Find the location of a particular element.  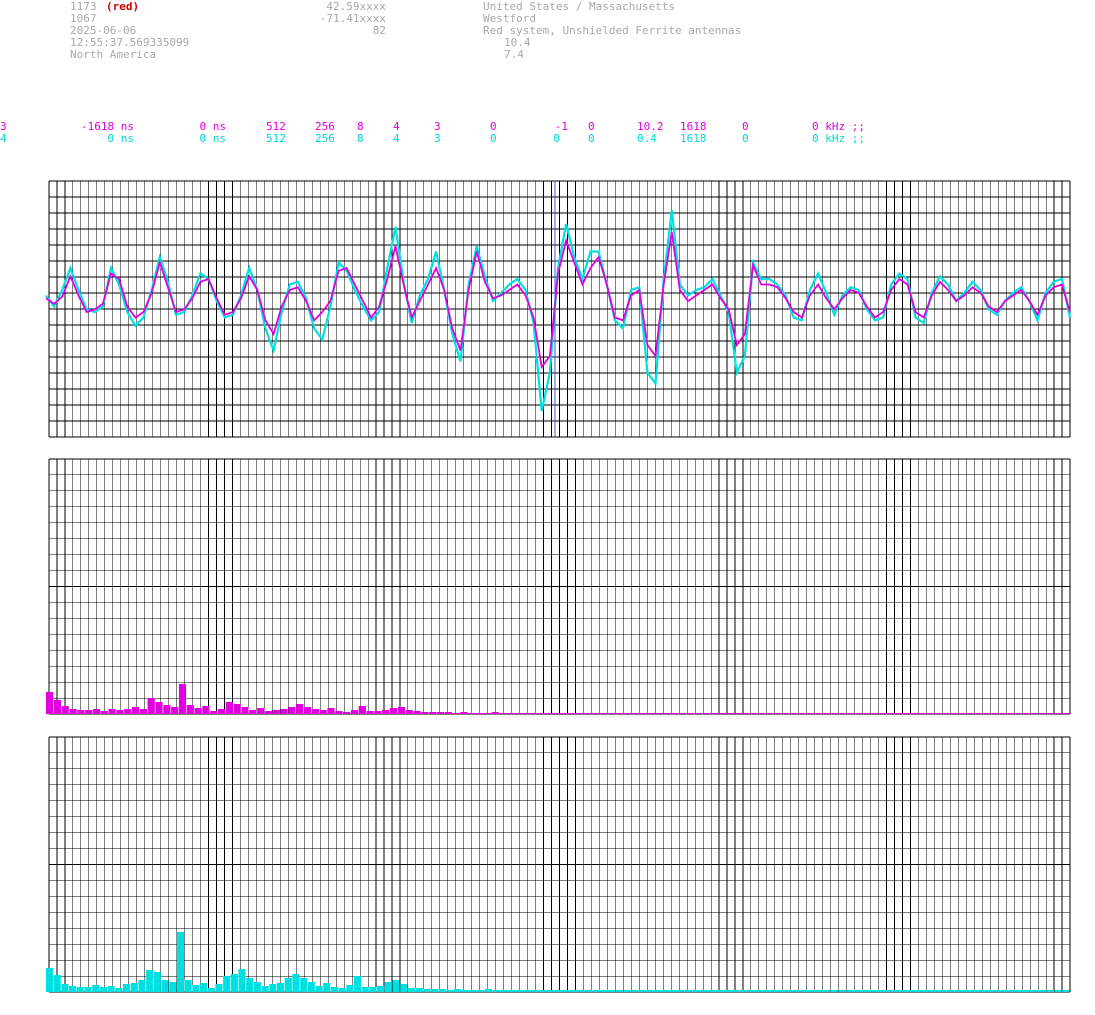

ch3-waveform is located at coordinates (558, 301).